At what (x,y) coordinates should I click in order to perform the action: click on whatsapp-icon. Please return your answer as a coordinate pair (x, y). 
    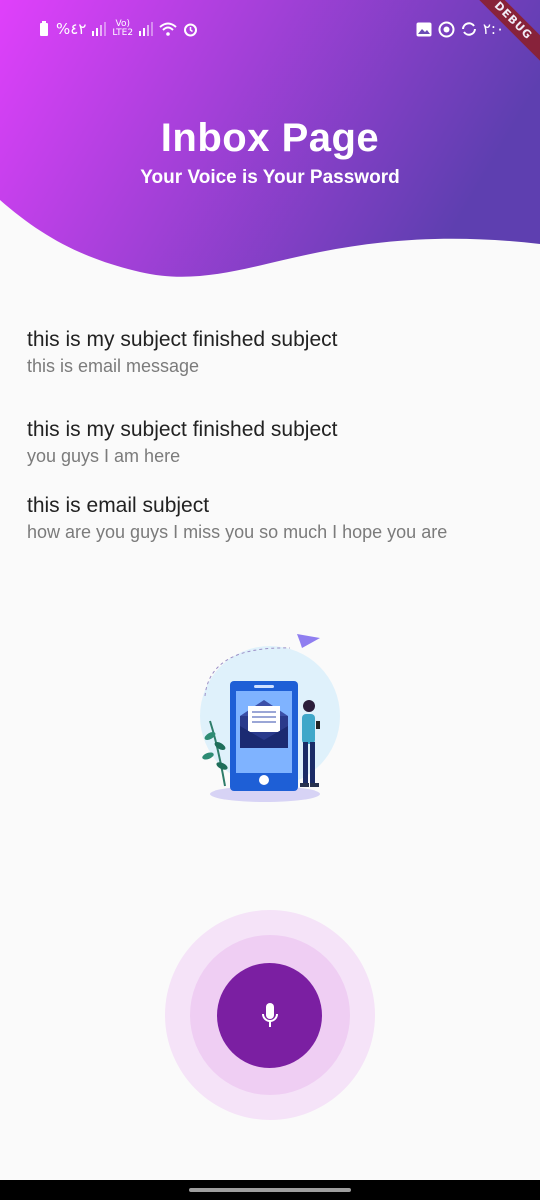
    Looking at the image, I should click on (446, 29).